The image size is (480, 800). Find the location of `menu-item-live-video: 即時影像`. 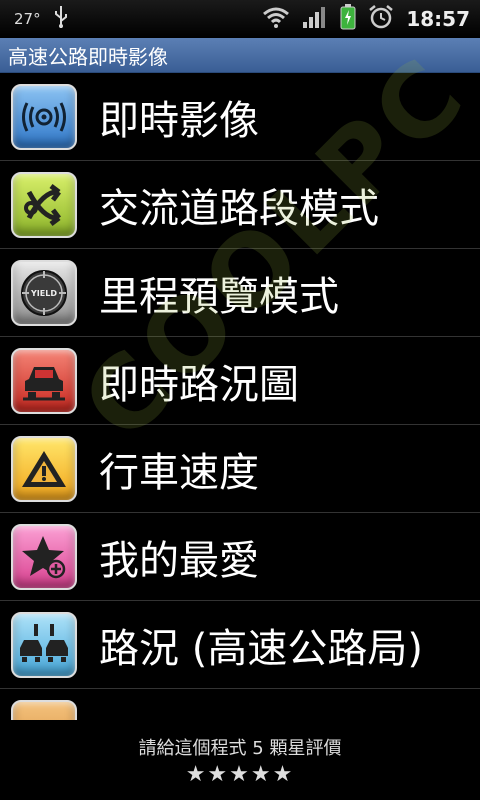

menu-item-live-video: 即時影像 is located at coordinates (240, 117).